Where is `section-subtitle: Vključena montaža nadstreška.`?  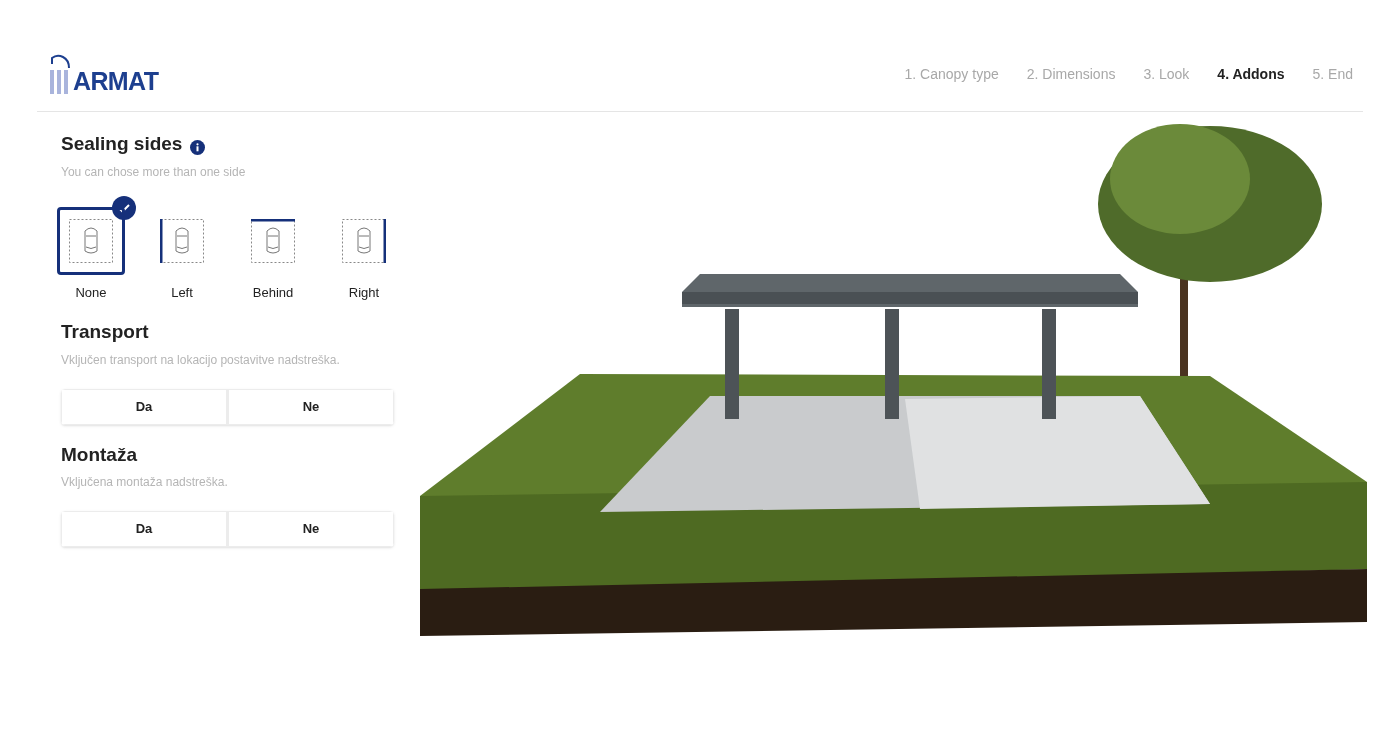 section-subtitle: Vključena montaža nadstreška. is located at coordinates (145, 482).